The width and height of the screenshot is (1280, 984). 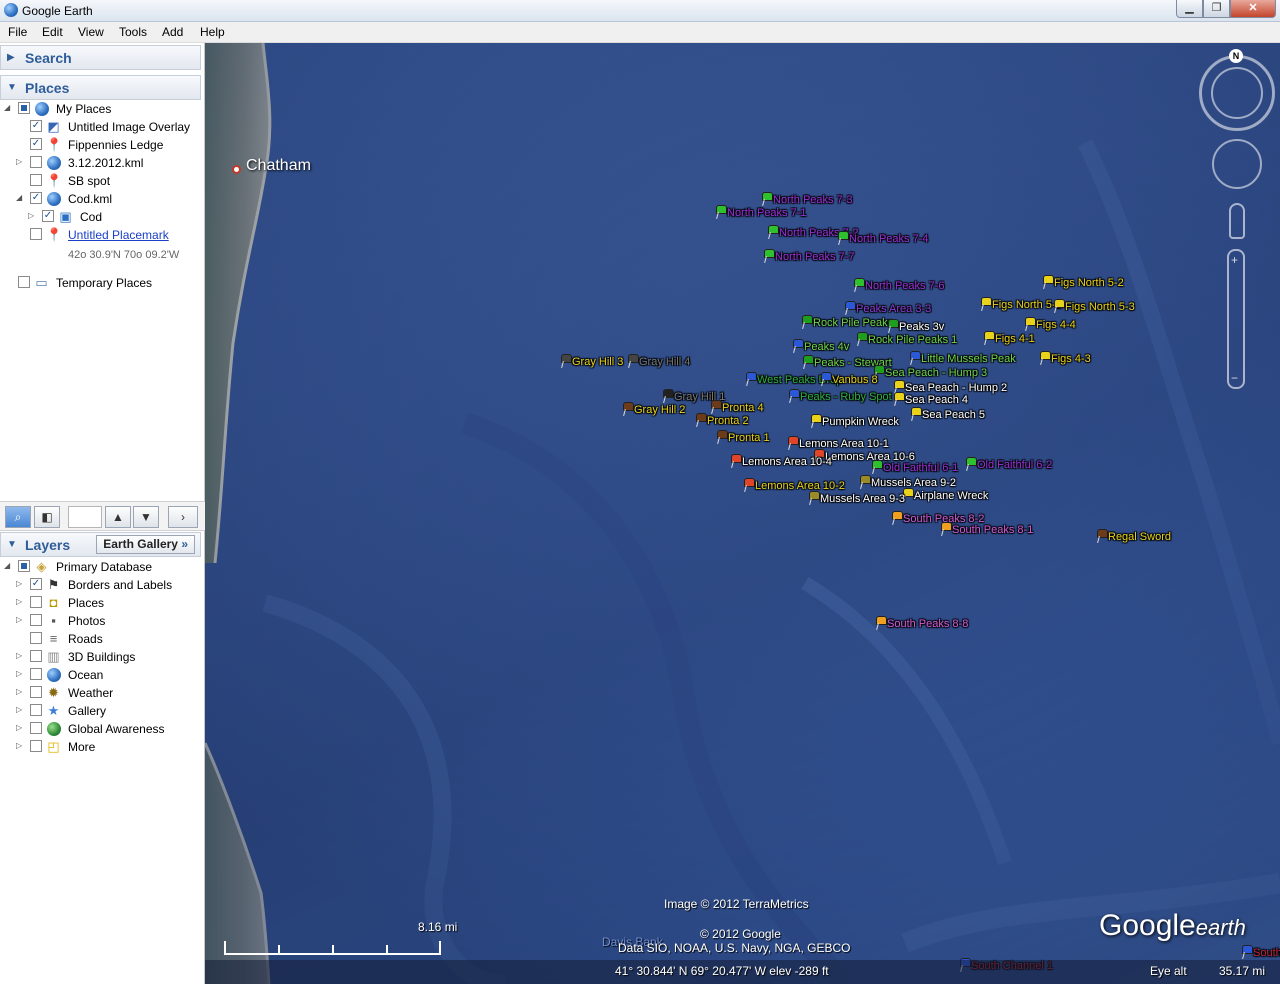 What do you see at coordinates (968, 359) in the screenshot?
I see `placemark-label: Little Mussels Peak` at bounding box center [968, 359].